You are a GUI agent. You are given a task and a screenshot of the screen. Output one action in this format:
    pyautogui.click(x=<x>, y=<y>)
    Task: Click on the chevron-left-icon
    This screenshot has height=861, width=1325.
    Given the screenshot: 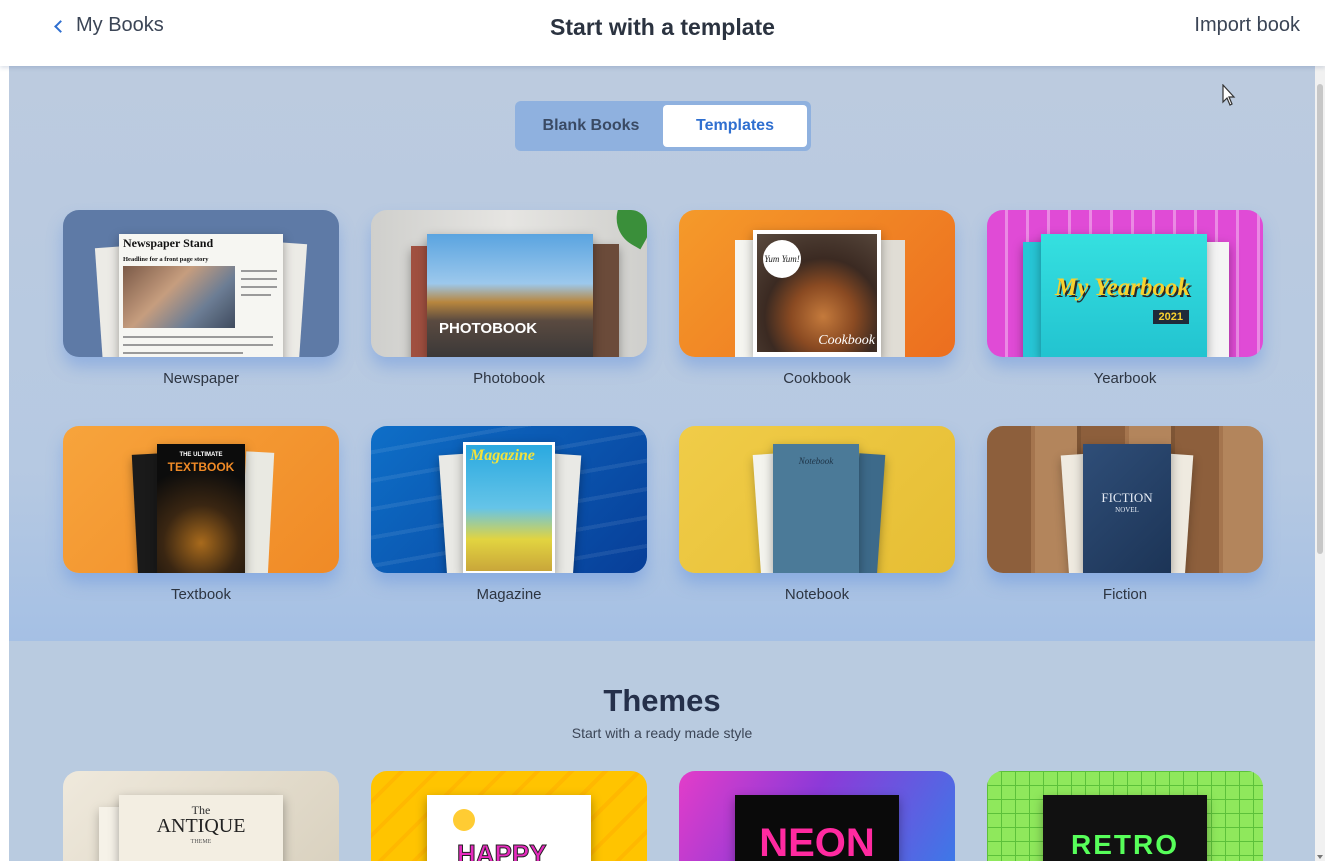 What is the action you would take?
    pyautogui.click(x=59, y=26)
    